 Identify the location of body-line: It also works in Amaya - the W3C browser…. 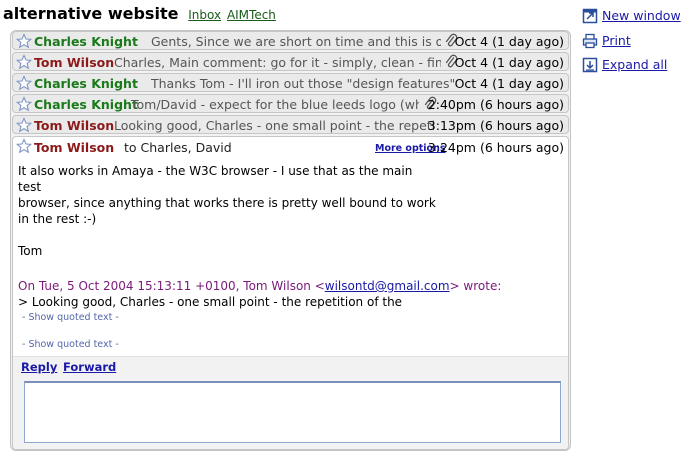
(215, 179).